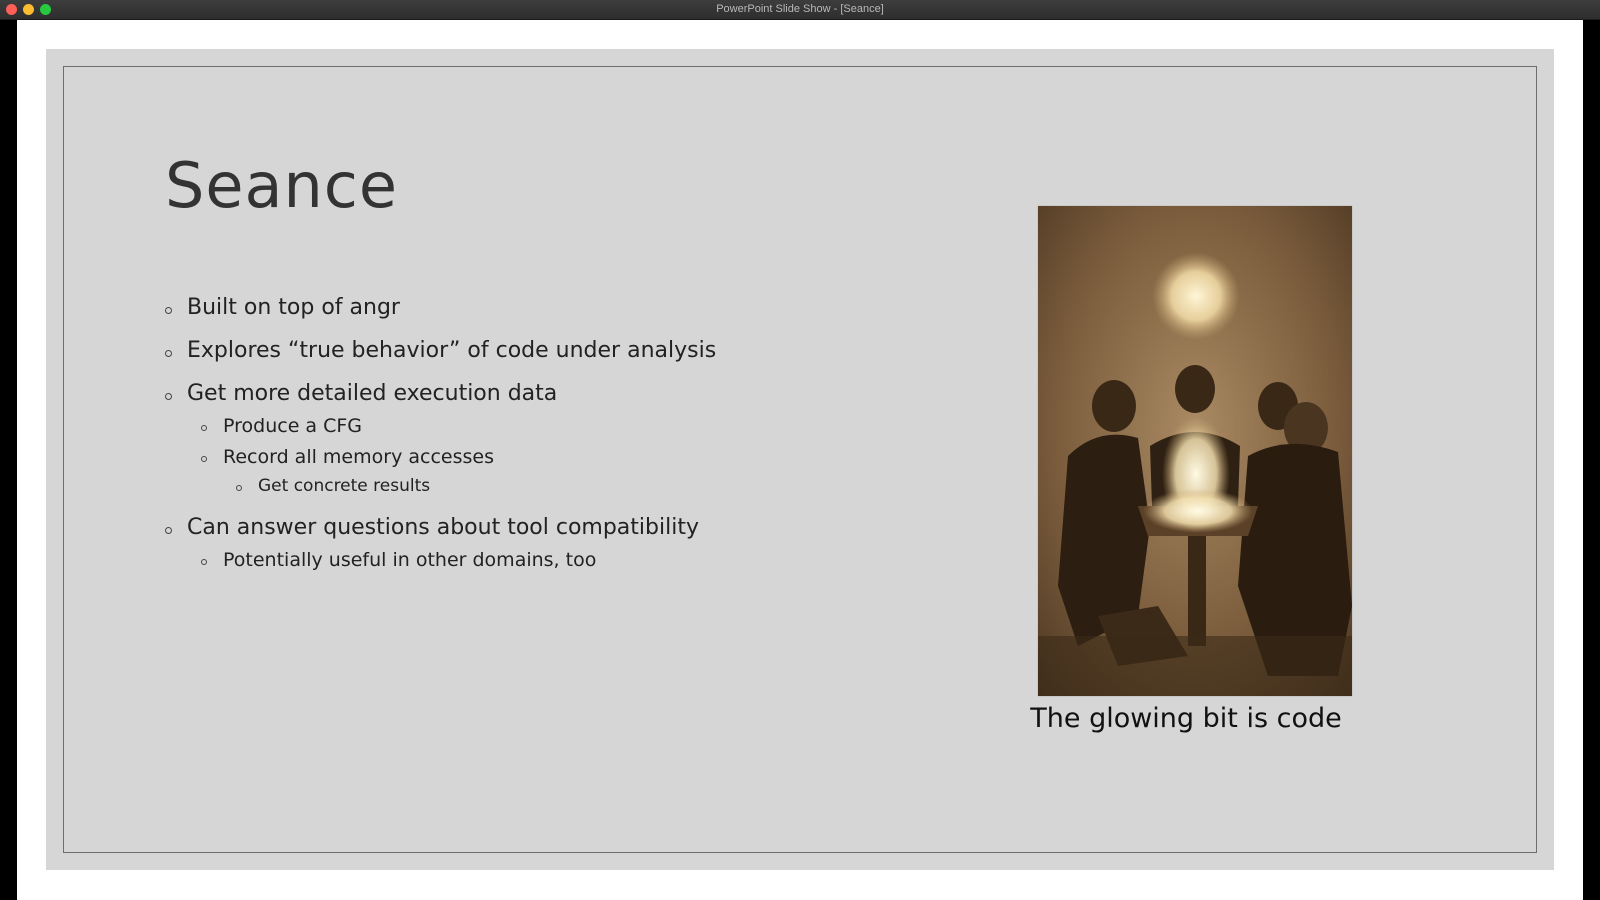 The image size is (1600, 900). I want to click on slide-title: Seance, so click(282, 185).